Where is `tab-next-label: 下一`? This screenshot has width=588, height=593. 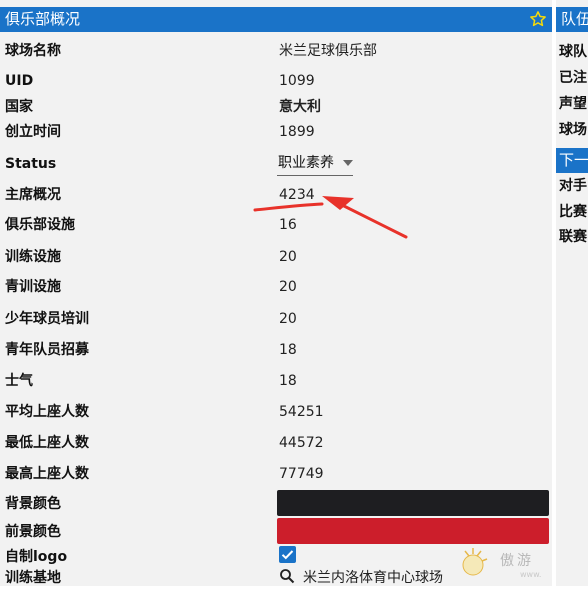
tab-next-label: 下一 is located at coordinates (573, 160).